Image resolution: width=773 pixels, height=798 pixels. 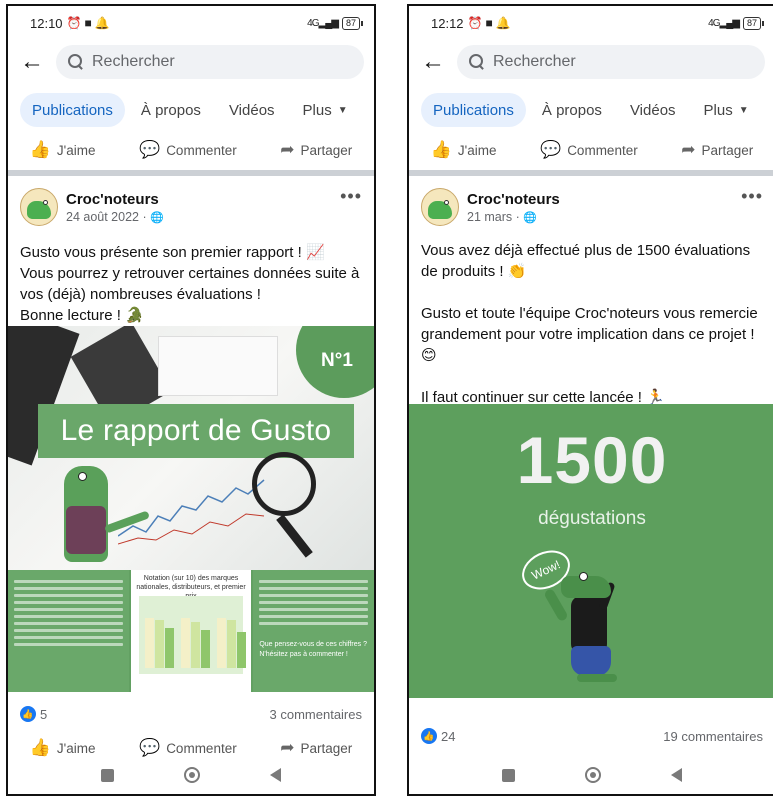 I want to click on status-bar: 12:12 ⏰ ■ 🔔 4G▂▄▆ 87, so click(x=591, y=23).